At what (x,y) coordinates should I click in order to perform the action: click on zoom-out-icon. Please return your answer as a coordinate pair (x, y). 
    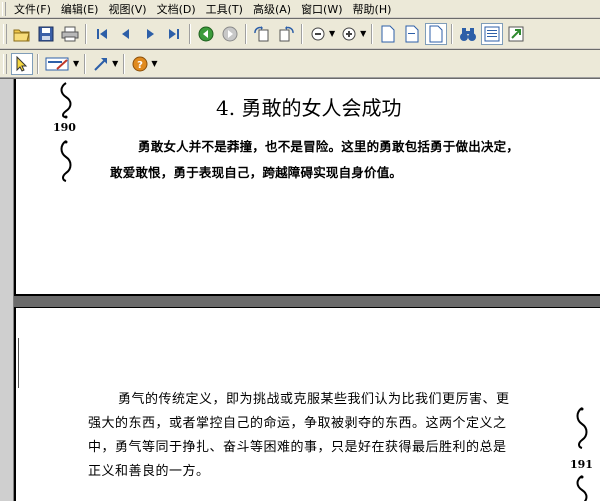
    Looking at the image, I should click on (318, 34).